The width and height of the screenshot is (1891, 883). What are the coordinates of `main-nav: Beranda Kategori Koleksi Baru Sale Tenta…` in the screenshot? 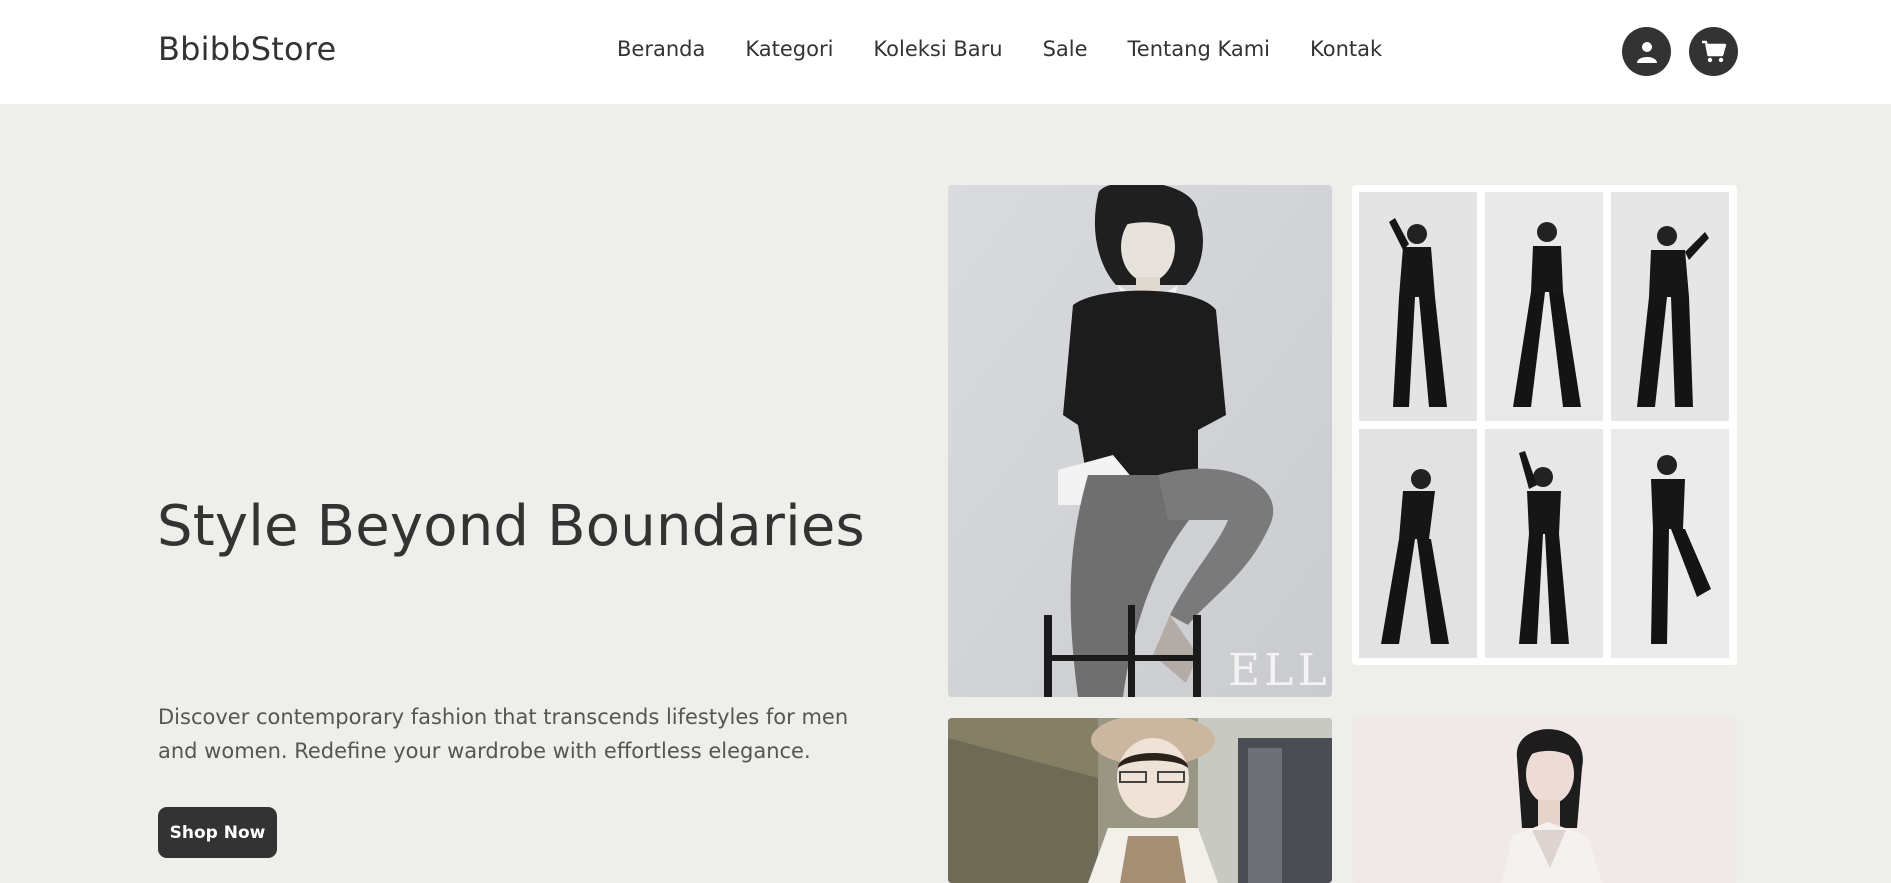 It's located at (999, 49).